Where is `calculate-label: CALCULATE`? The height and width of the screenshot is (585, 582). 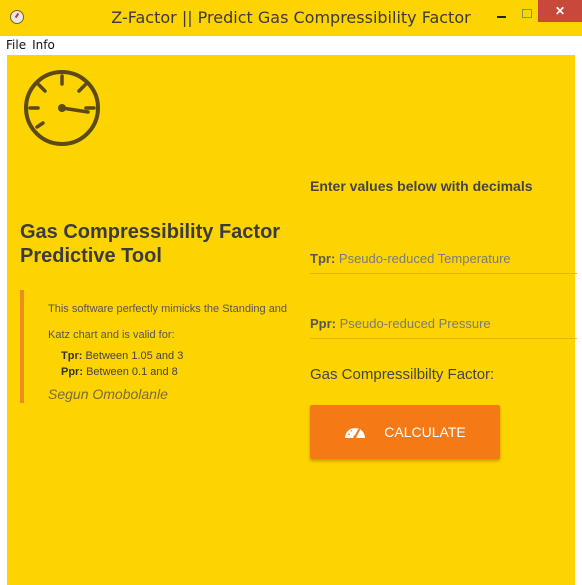 calculate-label: CALCULATE is located at coordinates (425, 432).